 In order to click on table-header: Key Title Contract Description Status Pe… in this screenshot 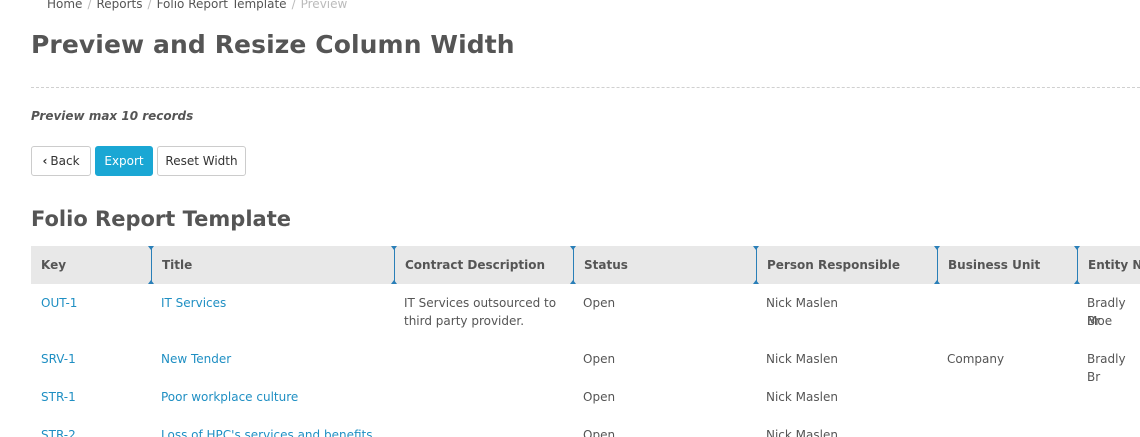, I will do `click(585, 265)`.